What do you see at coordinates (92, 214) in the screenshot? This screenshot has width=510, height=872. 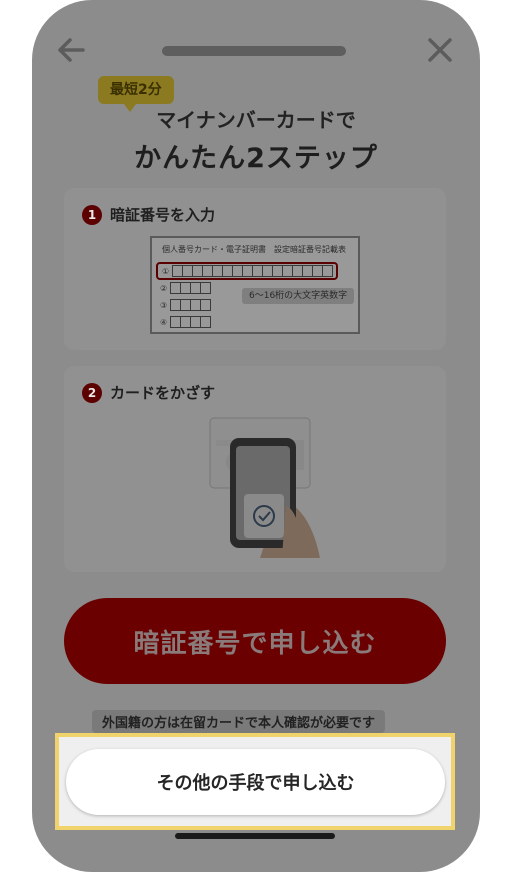 I see `step-number-1: 1` at bounding box center [92, 214].